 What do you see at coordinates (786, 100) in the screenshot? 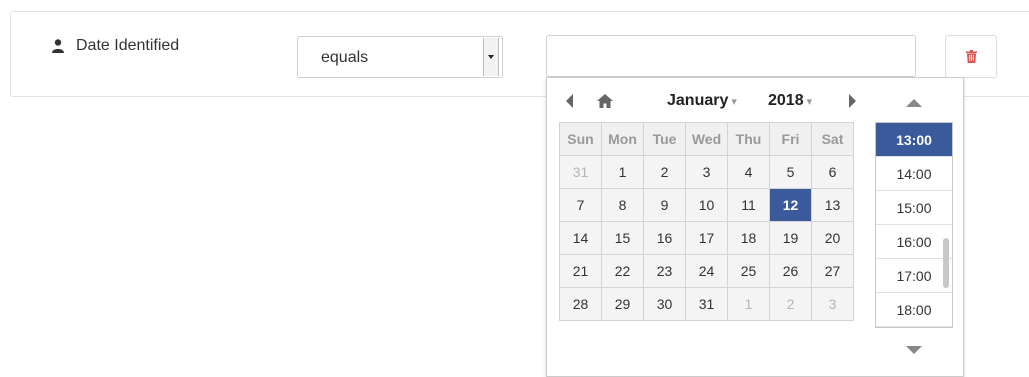
I see `year-label: 2018` at bounding box center [786, 100].